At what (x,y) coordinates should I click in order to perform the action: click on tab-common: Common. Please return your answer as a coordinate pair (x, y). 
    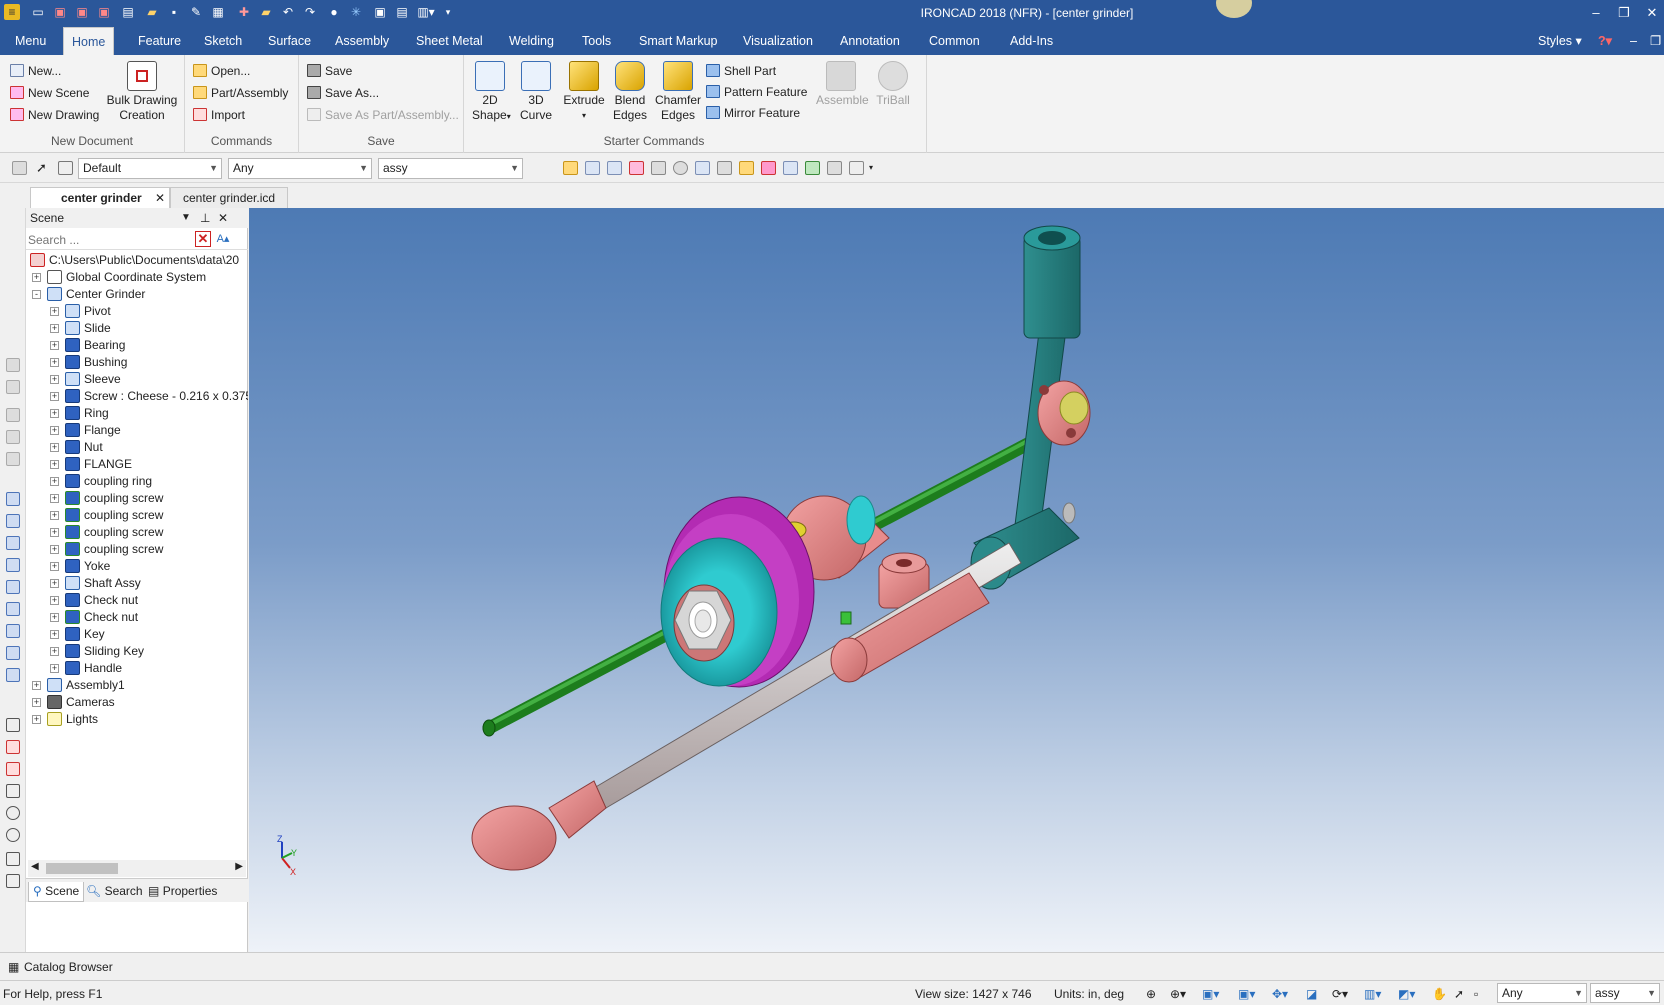
    Looking at the image, I should click on (954, 41).